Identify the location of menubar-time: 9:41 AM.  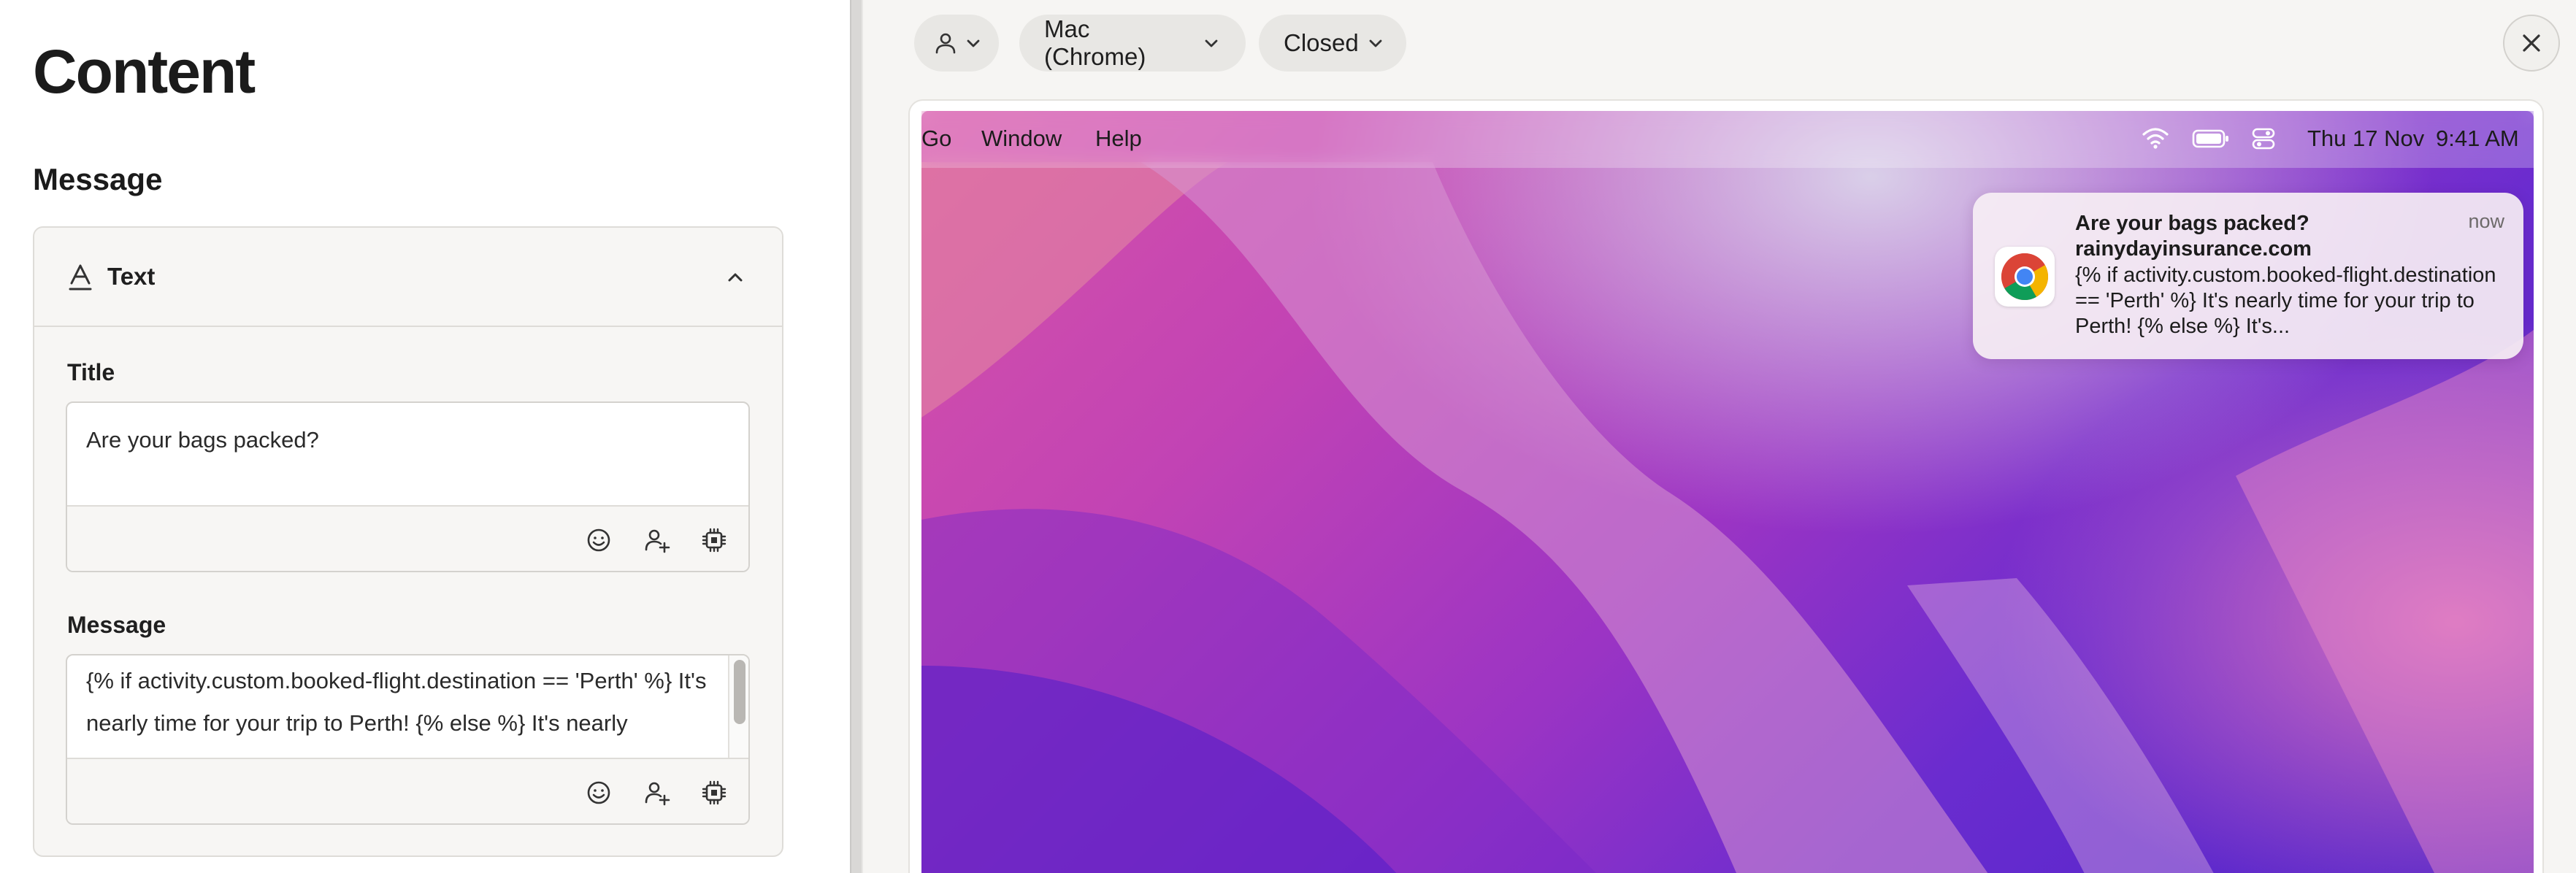
(2477, 138).